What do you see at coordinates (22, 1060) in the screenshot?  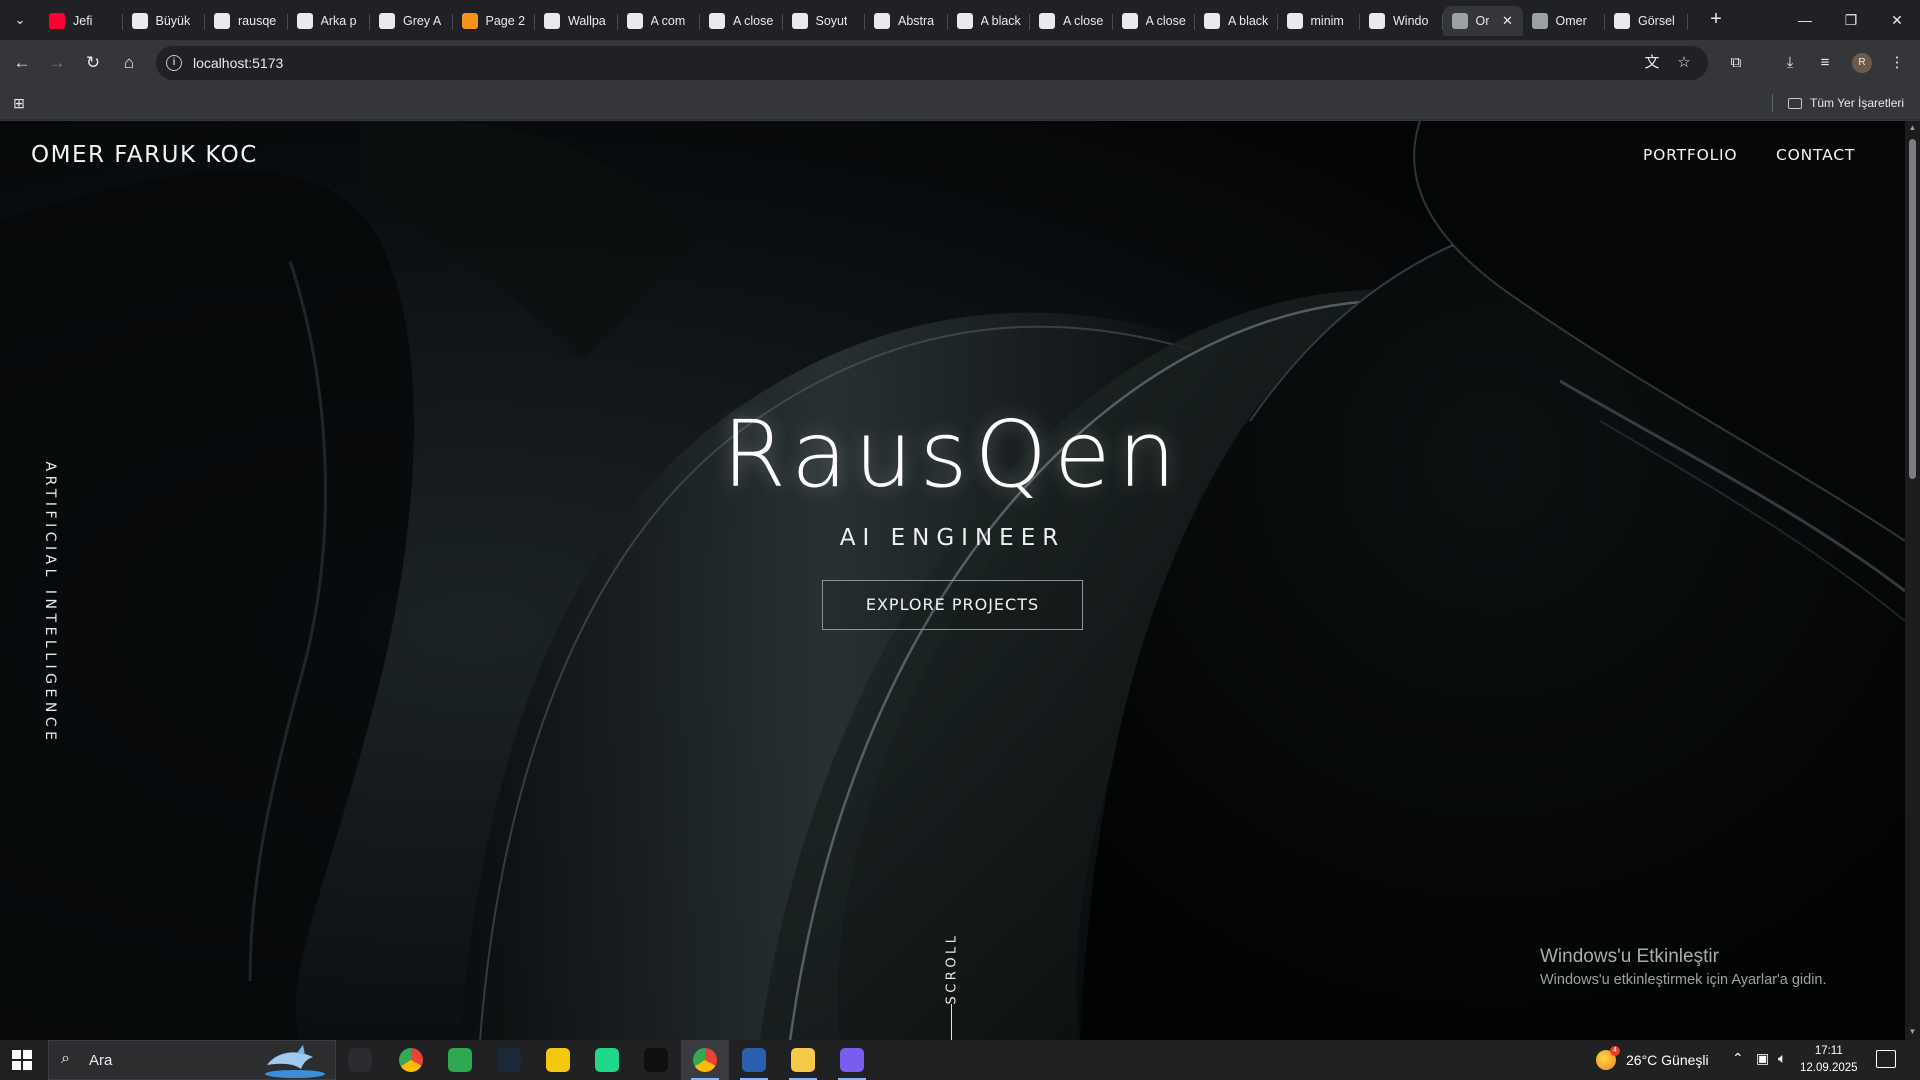 I see `windows-start-icon` at bounding box center [22, 1060].